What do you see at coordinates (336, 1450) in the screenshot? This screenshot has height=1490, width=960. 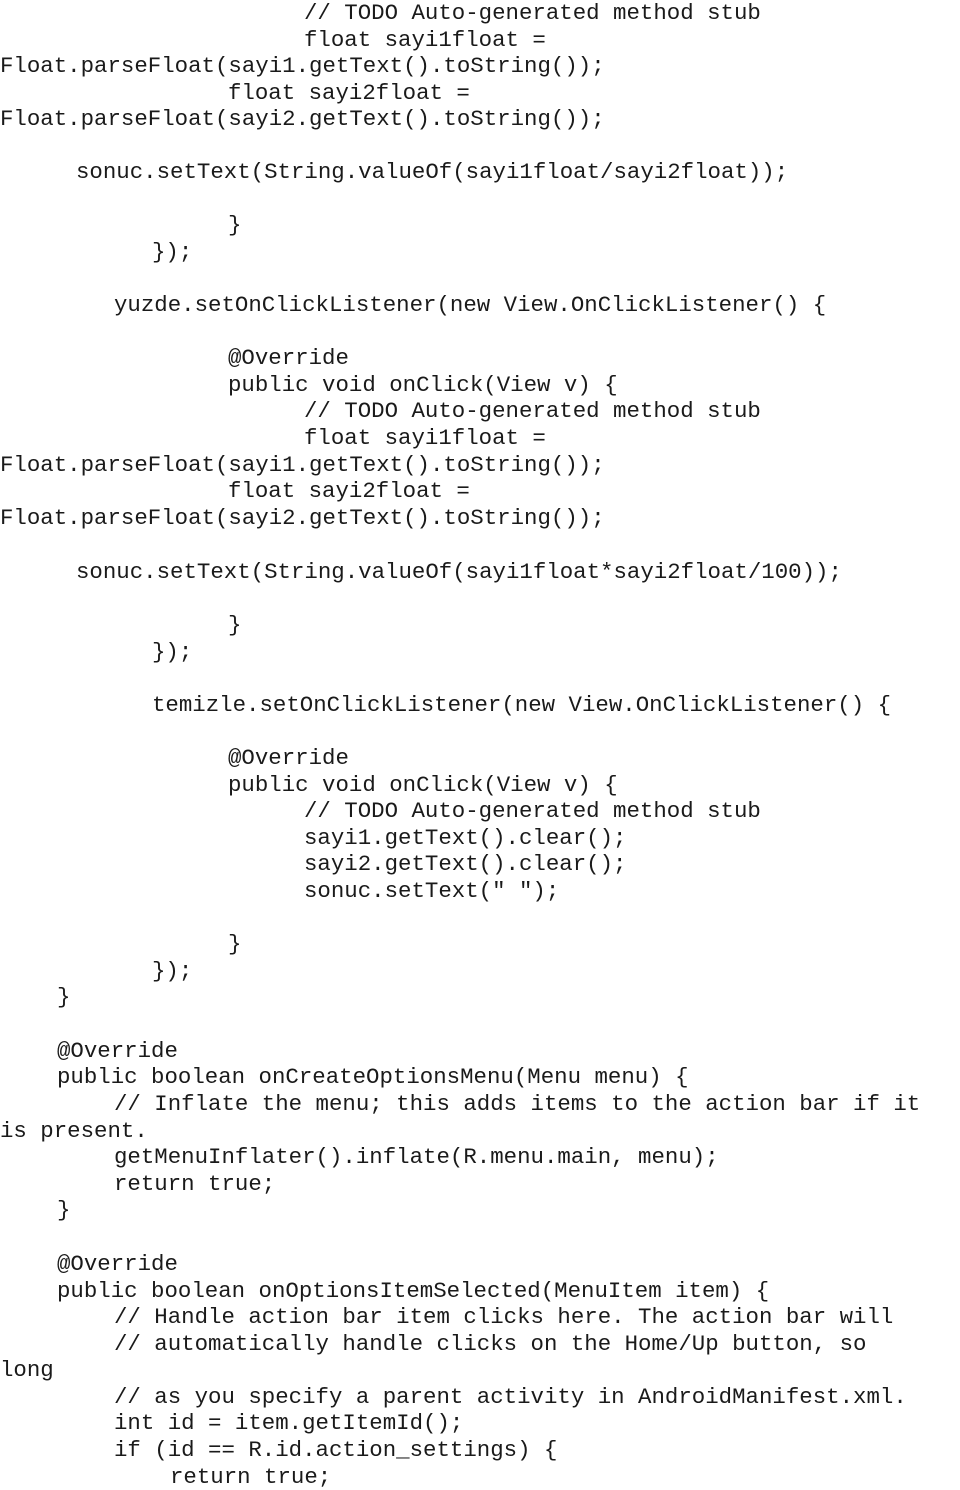 I see `code-line: if (id == R.id.action_settings) {` at bounding box center [336, 1450].